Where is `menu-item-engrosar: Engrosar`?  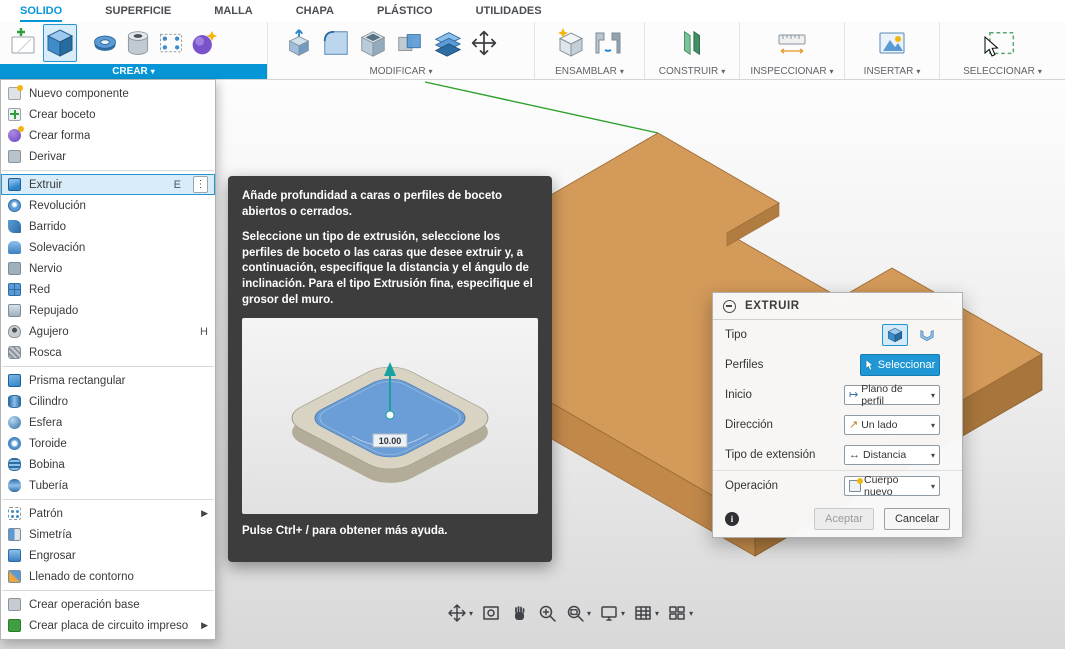 menu-item-engrosar: Engrosar is located at coordinates (108, 555).